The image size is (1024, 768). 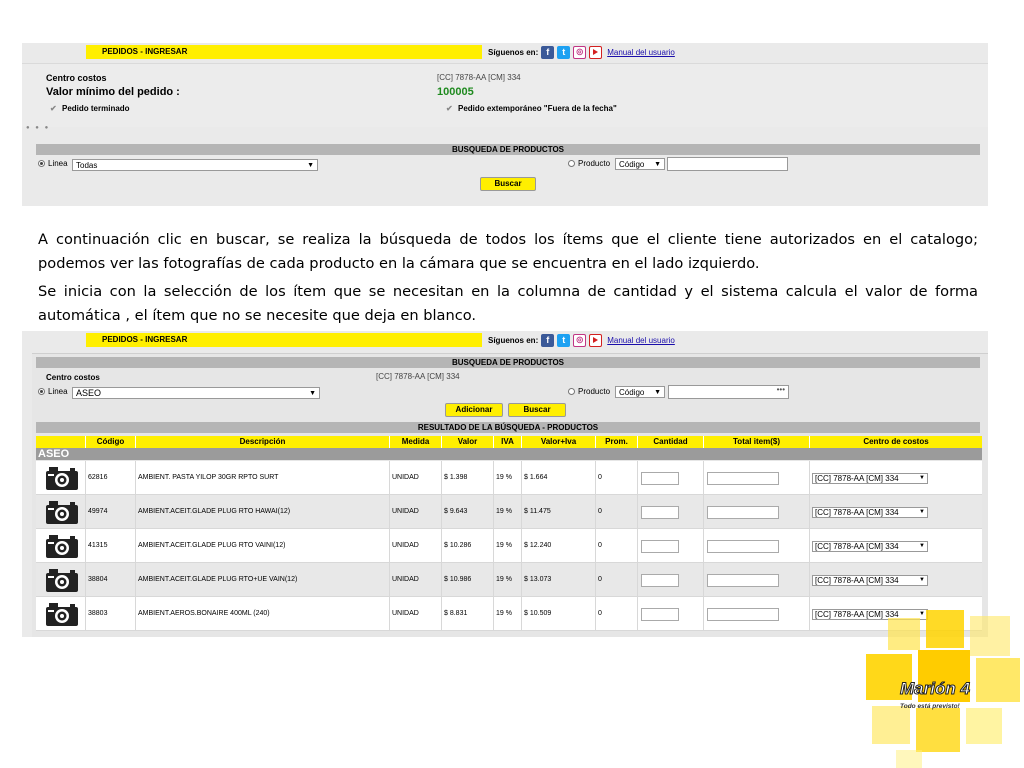 I want to click on cell-codigo: 38804, so click(x=111, y=579).